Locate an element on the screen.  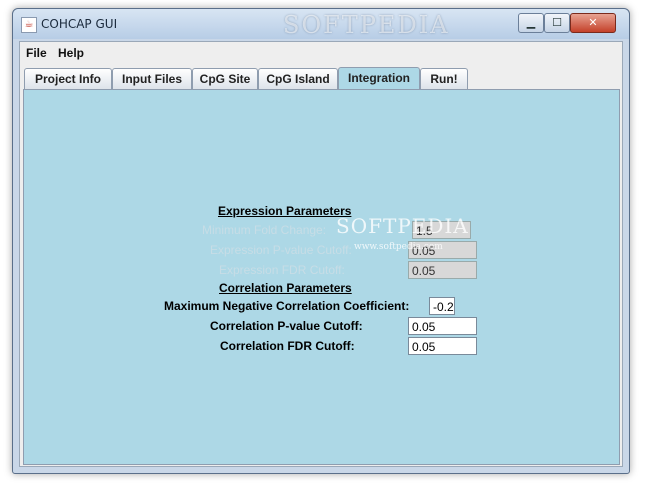
max-neg-correlation-field: -0.2 is located at coordinates (442, 306).